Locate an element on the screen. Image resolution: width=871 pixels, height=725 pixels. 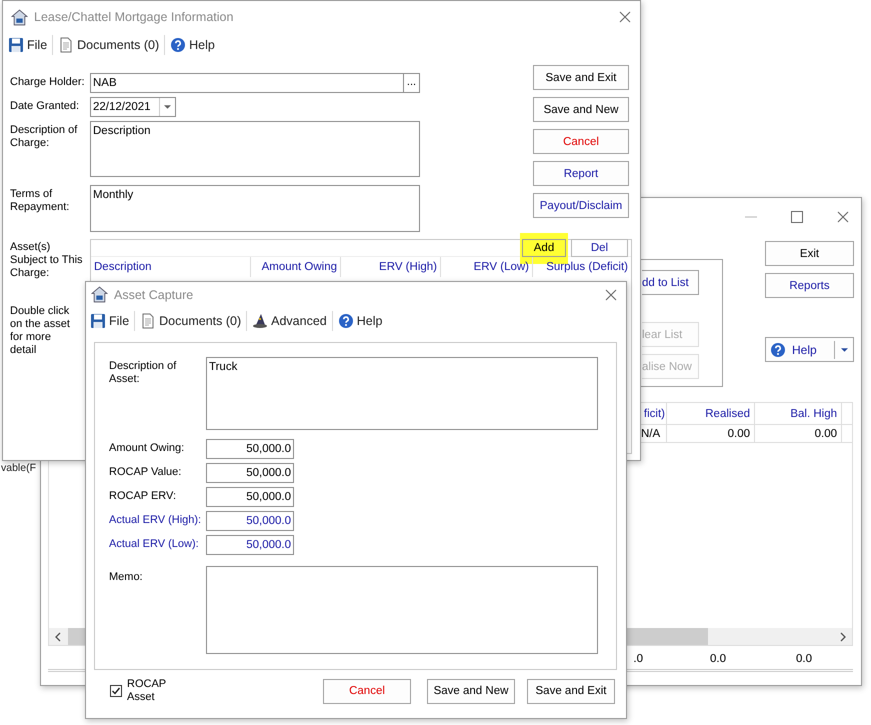
column-header: Surplus (Deficit) is located at coordinates (582, 267).